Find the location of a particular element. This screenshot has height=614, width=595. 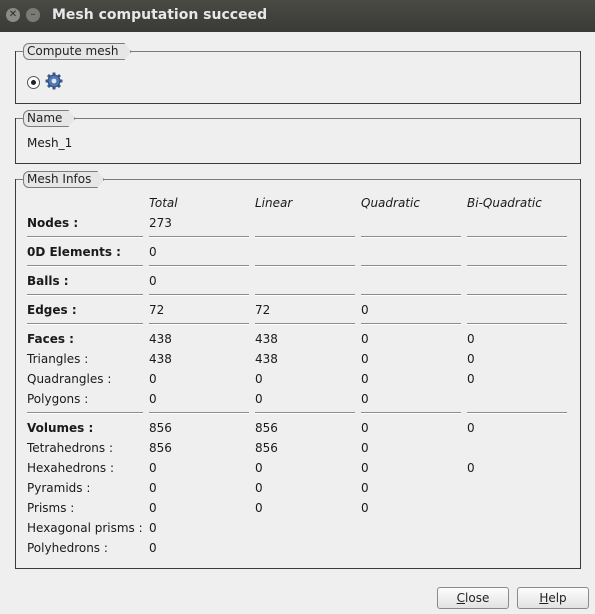

close-window-icon: ✕ is located at coordinates (13, 15).